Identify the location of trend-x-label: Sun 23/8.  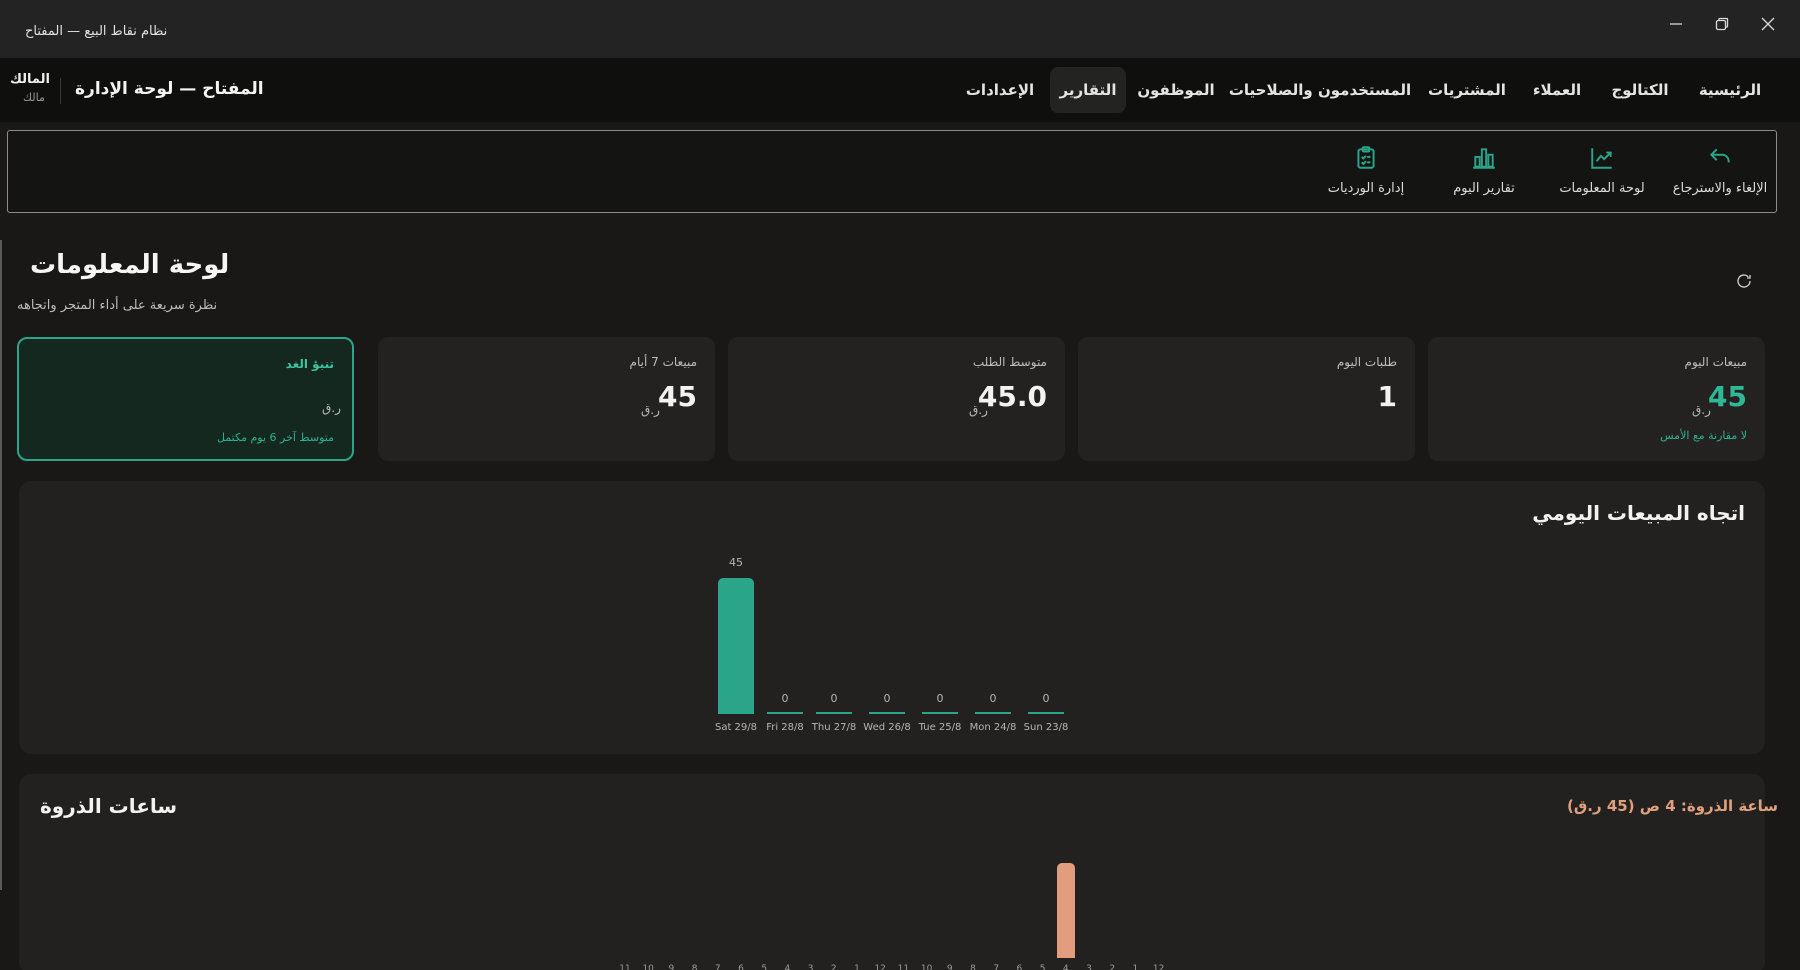
(1046, 727).